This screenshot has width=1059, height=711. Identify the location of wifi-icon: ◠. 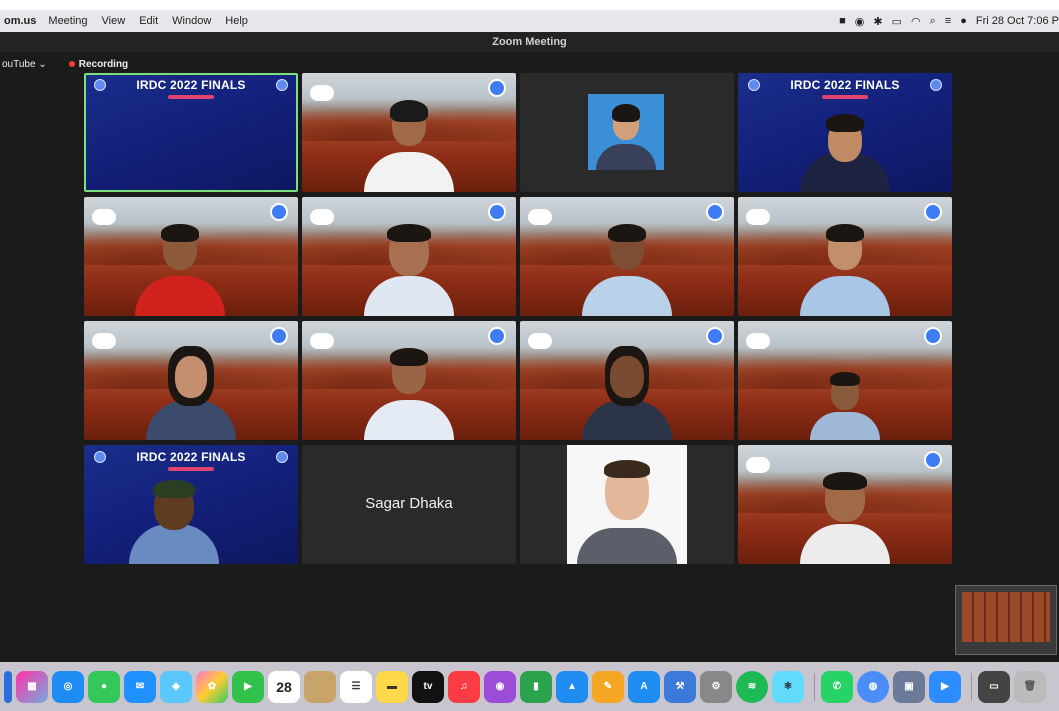
(916, 21).